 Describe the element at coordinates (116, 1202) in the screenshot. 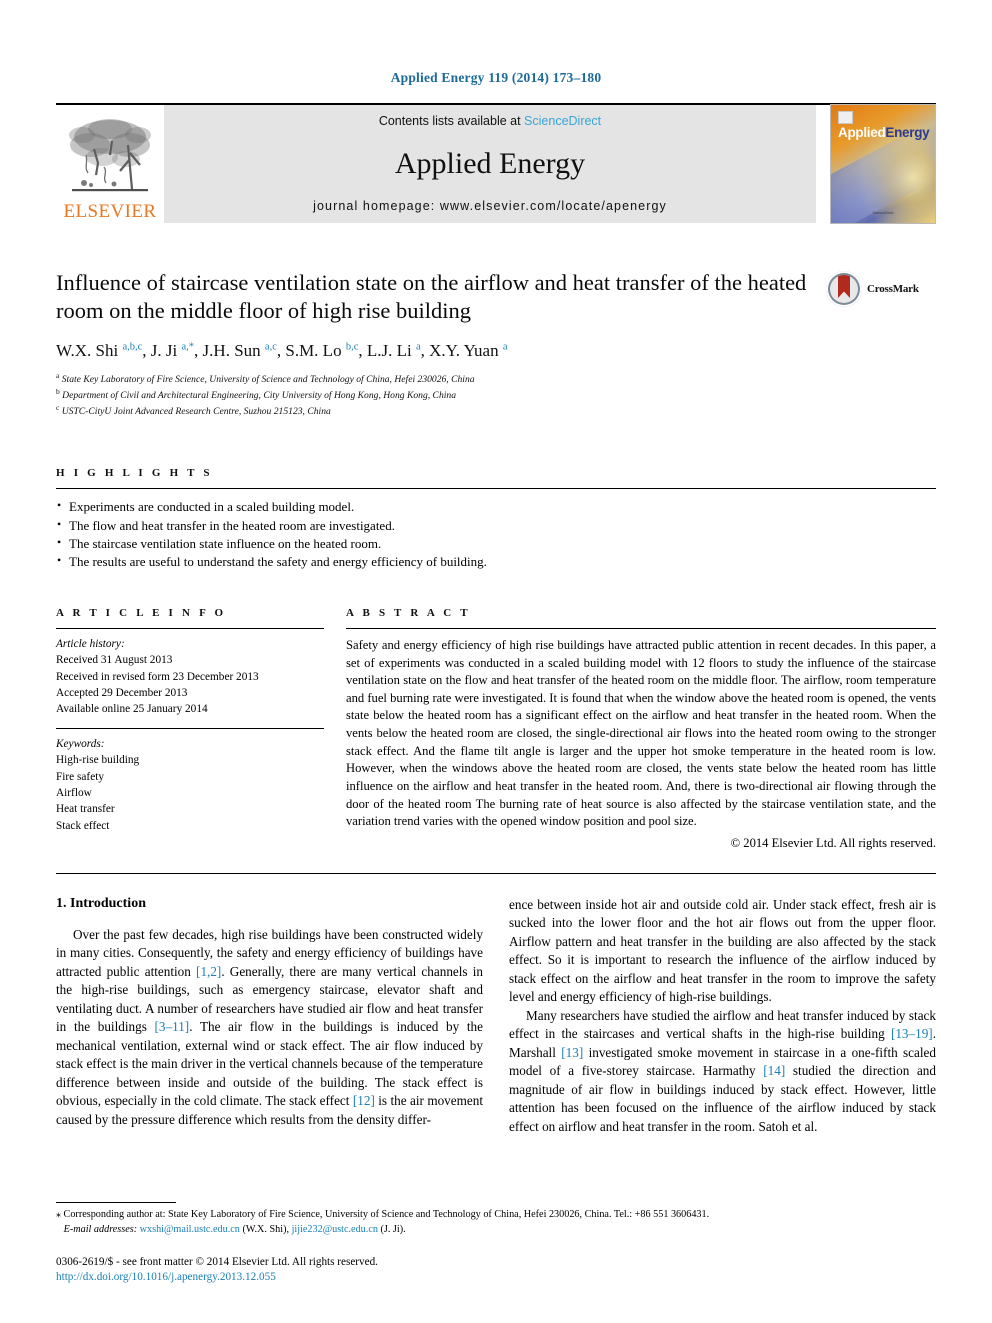

I see `footnote-divider` at that location.